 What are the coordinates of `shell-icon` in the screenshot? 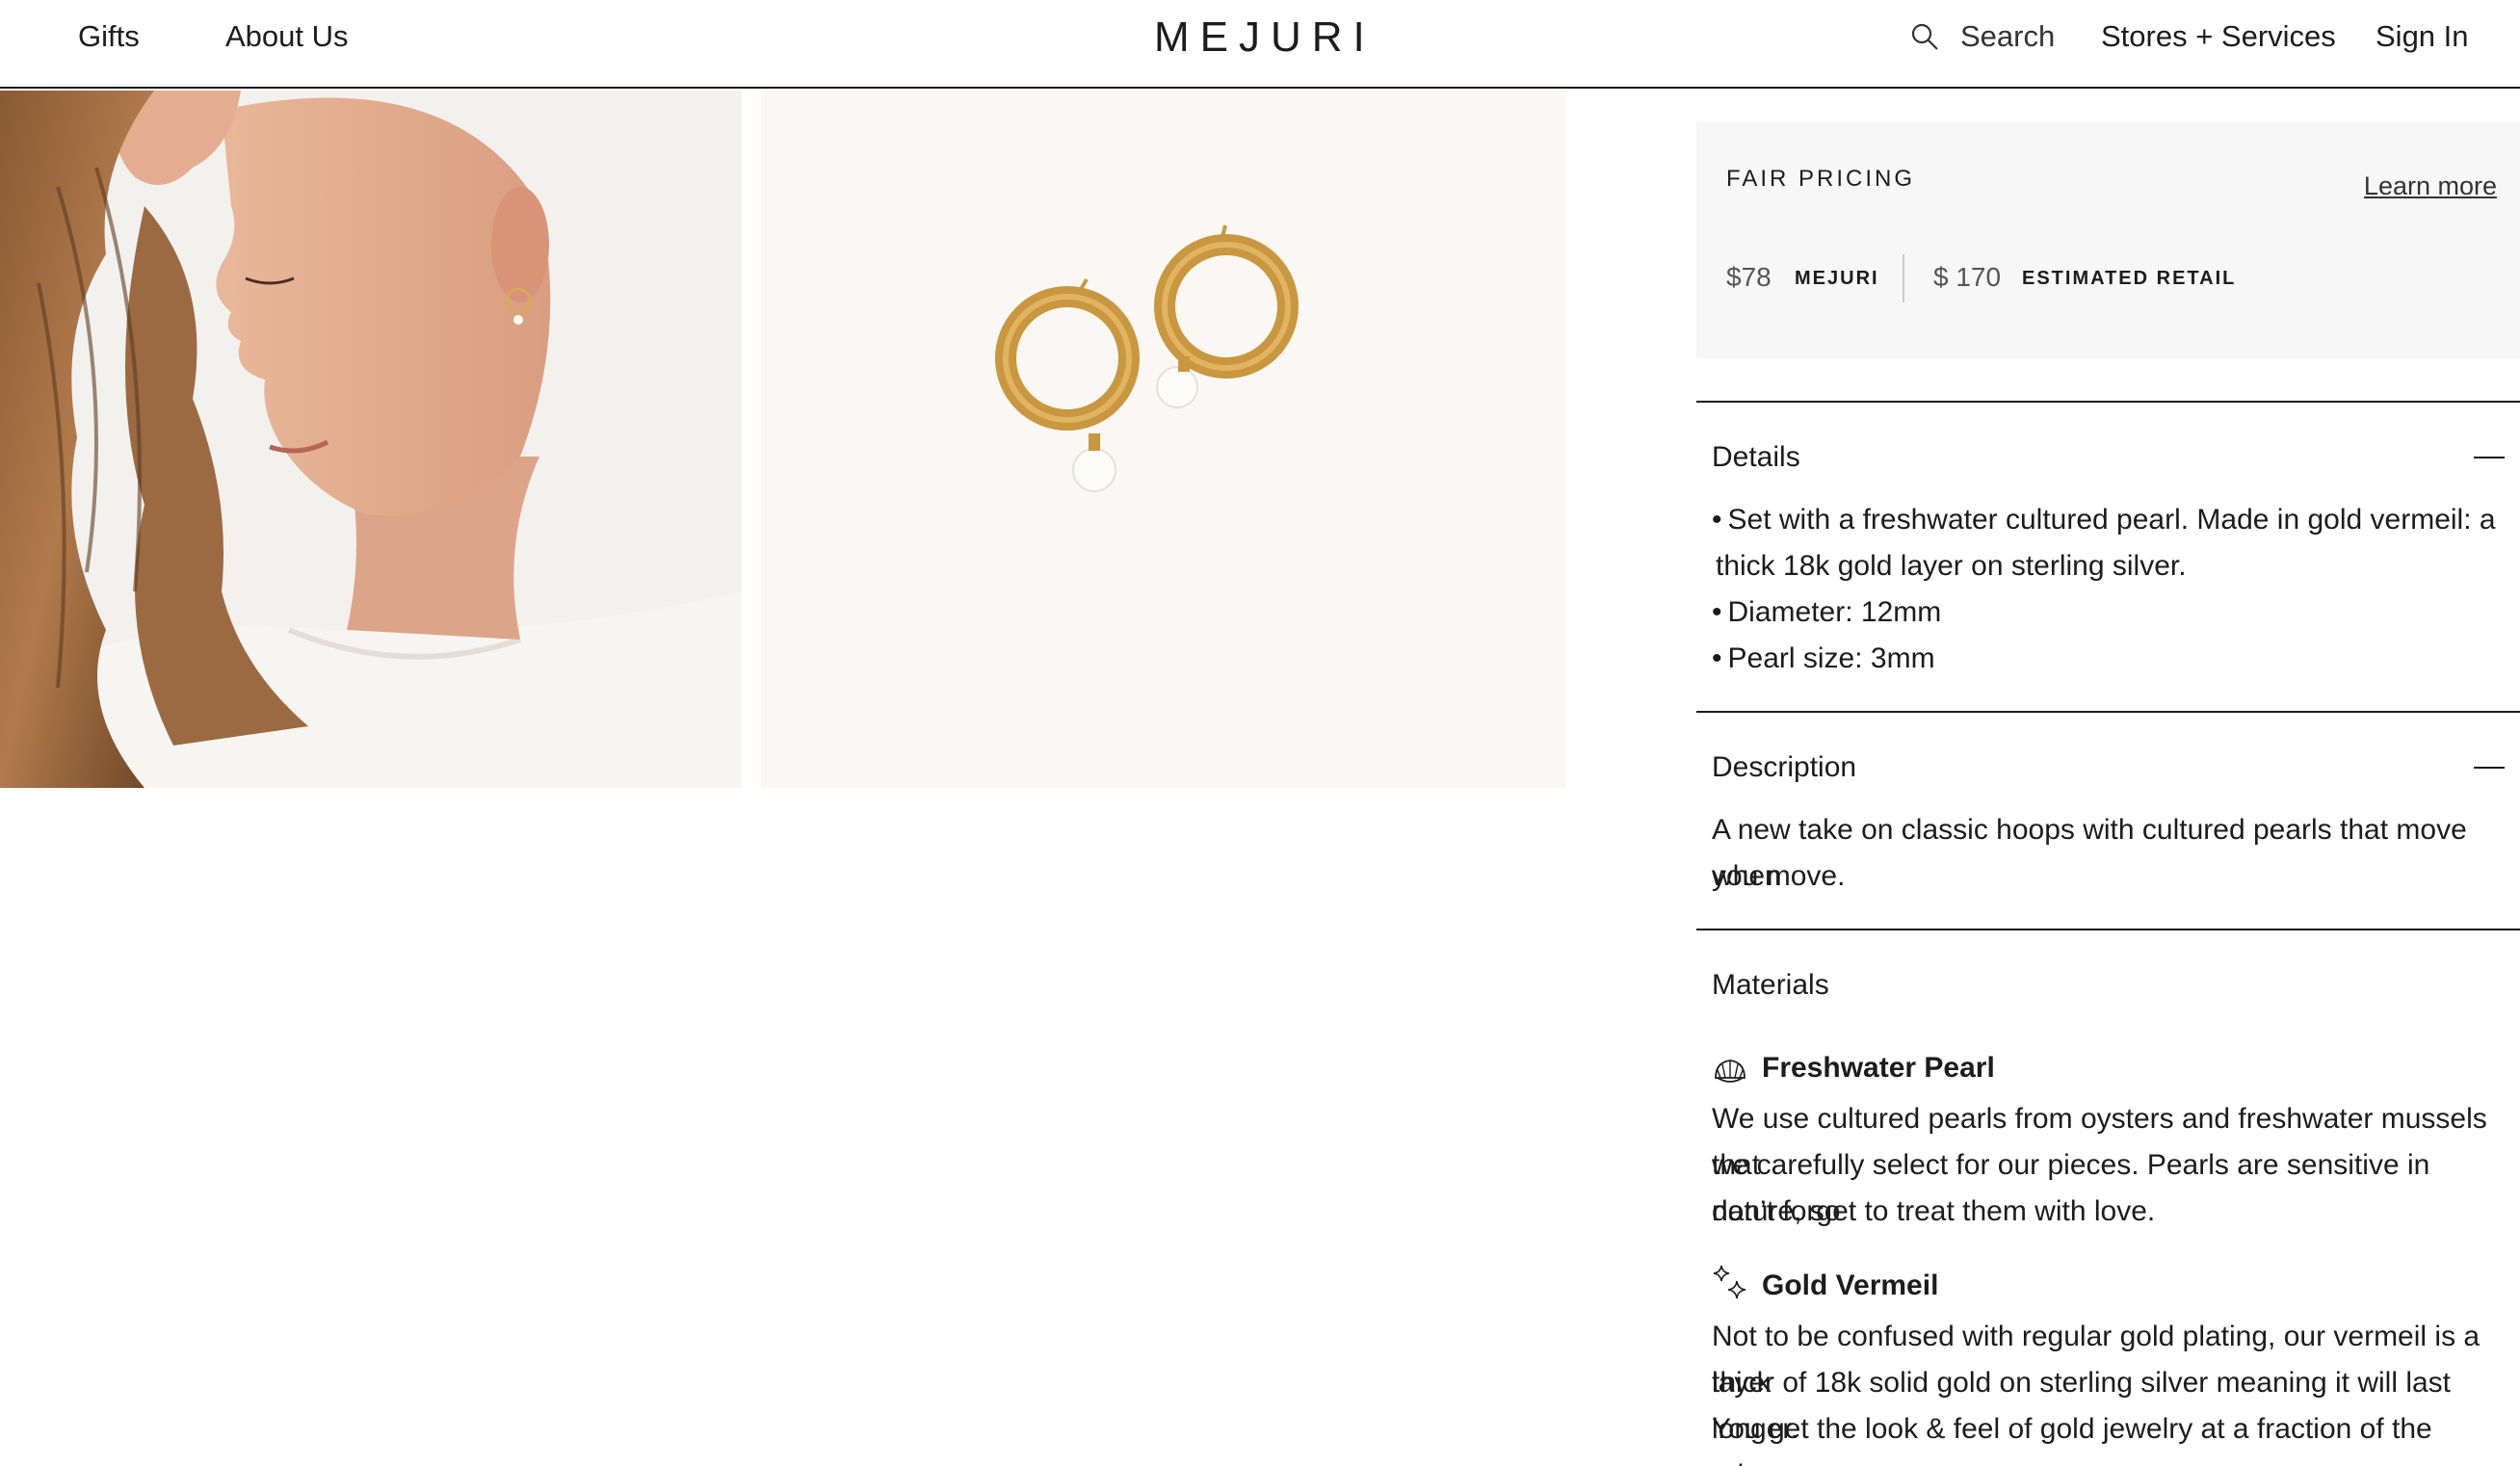 It's located at (1731, 1071).